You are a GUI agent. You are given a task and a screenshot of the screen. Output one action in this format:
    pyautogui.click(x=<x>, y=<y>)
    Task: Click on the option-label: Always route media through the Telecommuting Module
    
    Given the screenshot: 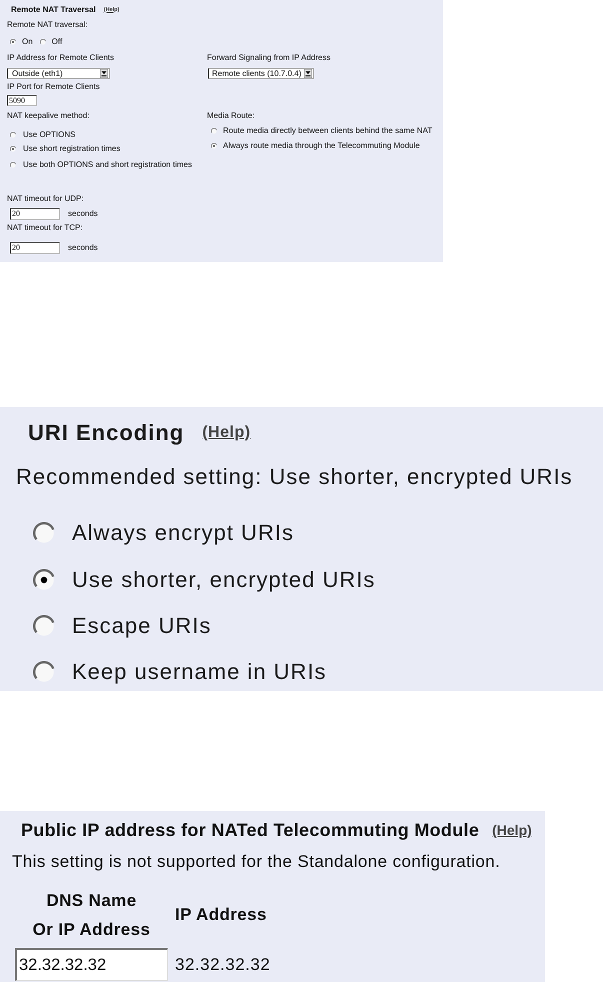 What is the action you would take?
    pyautogui.click(x=321, y=146)
    